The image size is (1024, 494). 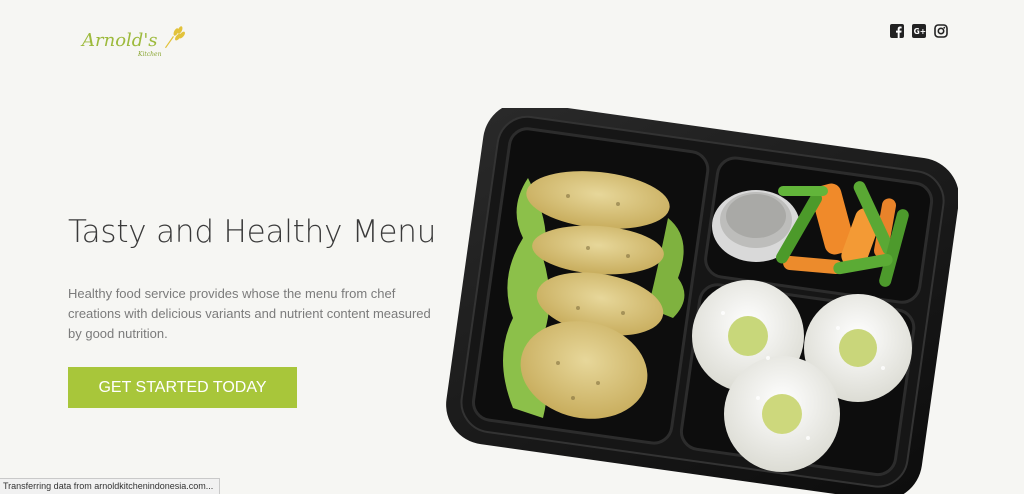 I want to click on hero-title: Tasty and Healthy Menu, so click(x=252, y=232).